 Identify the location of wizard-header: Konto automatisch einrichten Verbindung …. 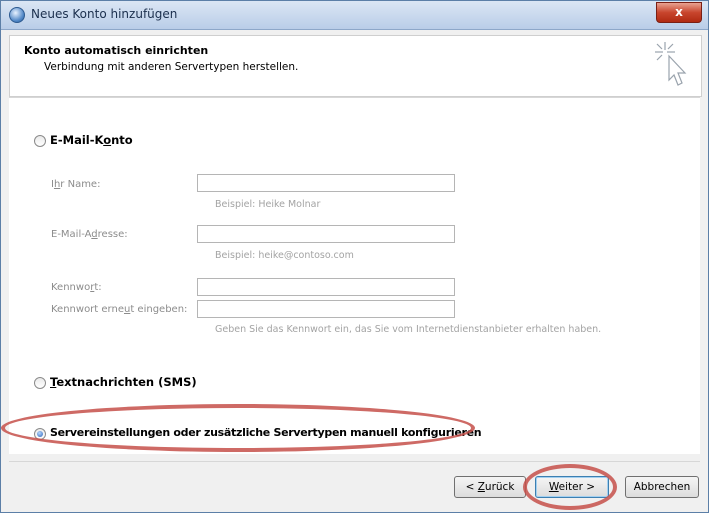
(355, 66).